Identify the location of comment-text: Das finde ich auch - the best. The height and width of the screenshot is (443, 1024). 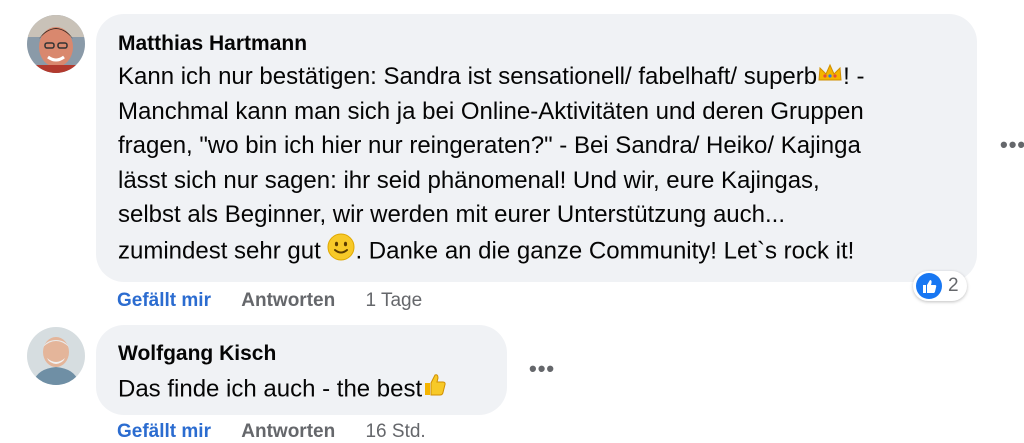
(312, 390).